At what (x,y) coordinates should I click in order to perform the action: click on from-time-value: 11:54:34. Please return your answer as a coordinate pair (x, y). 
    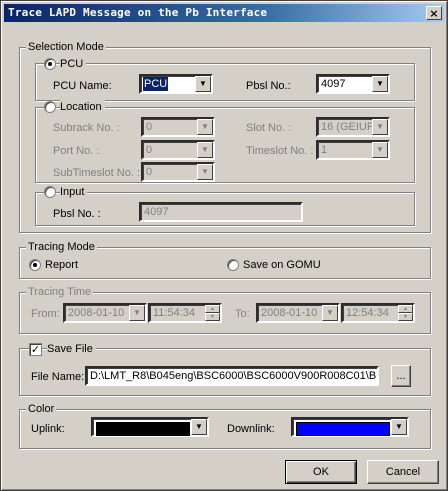
    Looking at the image, I should click on (174, 313).